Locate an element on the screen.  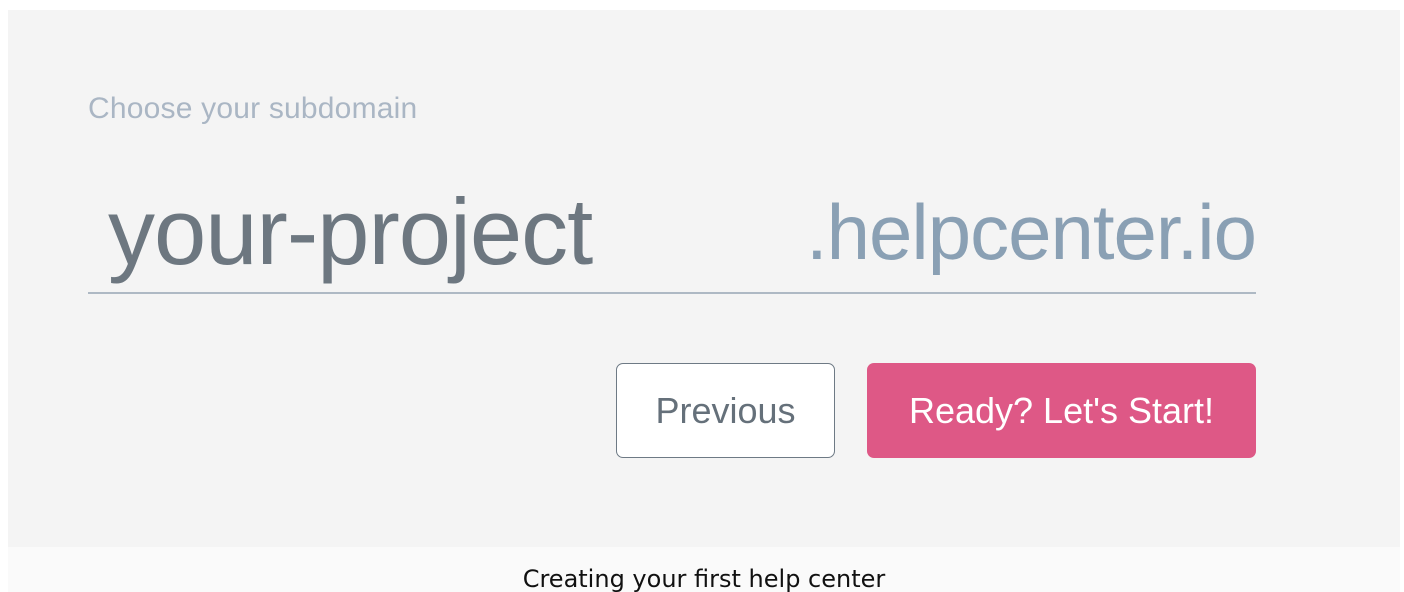
subdomain-input is located at coordinates (428, 232).